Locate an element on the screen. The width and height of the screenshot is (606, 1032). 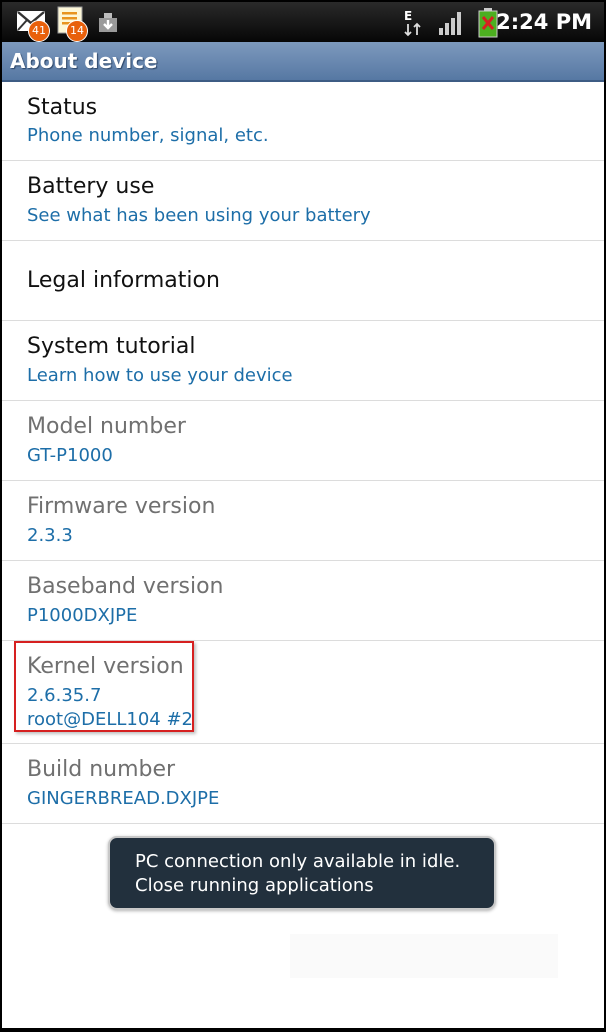
item-title: System tutorial is located at coordinates (111, 346).